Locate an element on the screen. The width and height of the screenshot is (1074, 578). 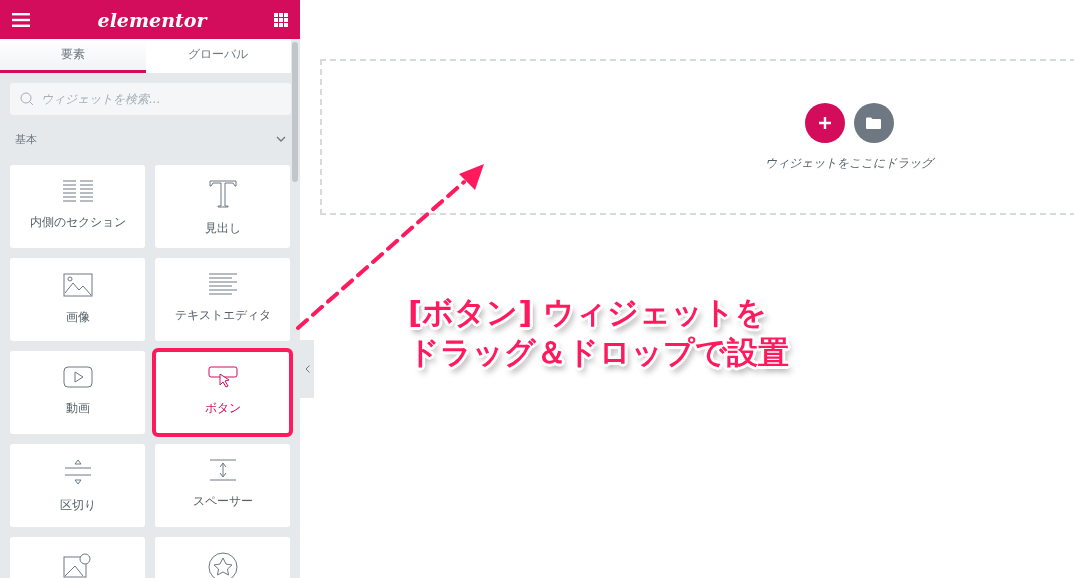
widget-card: 内側のセクション is located at coordinates (77, 206).